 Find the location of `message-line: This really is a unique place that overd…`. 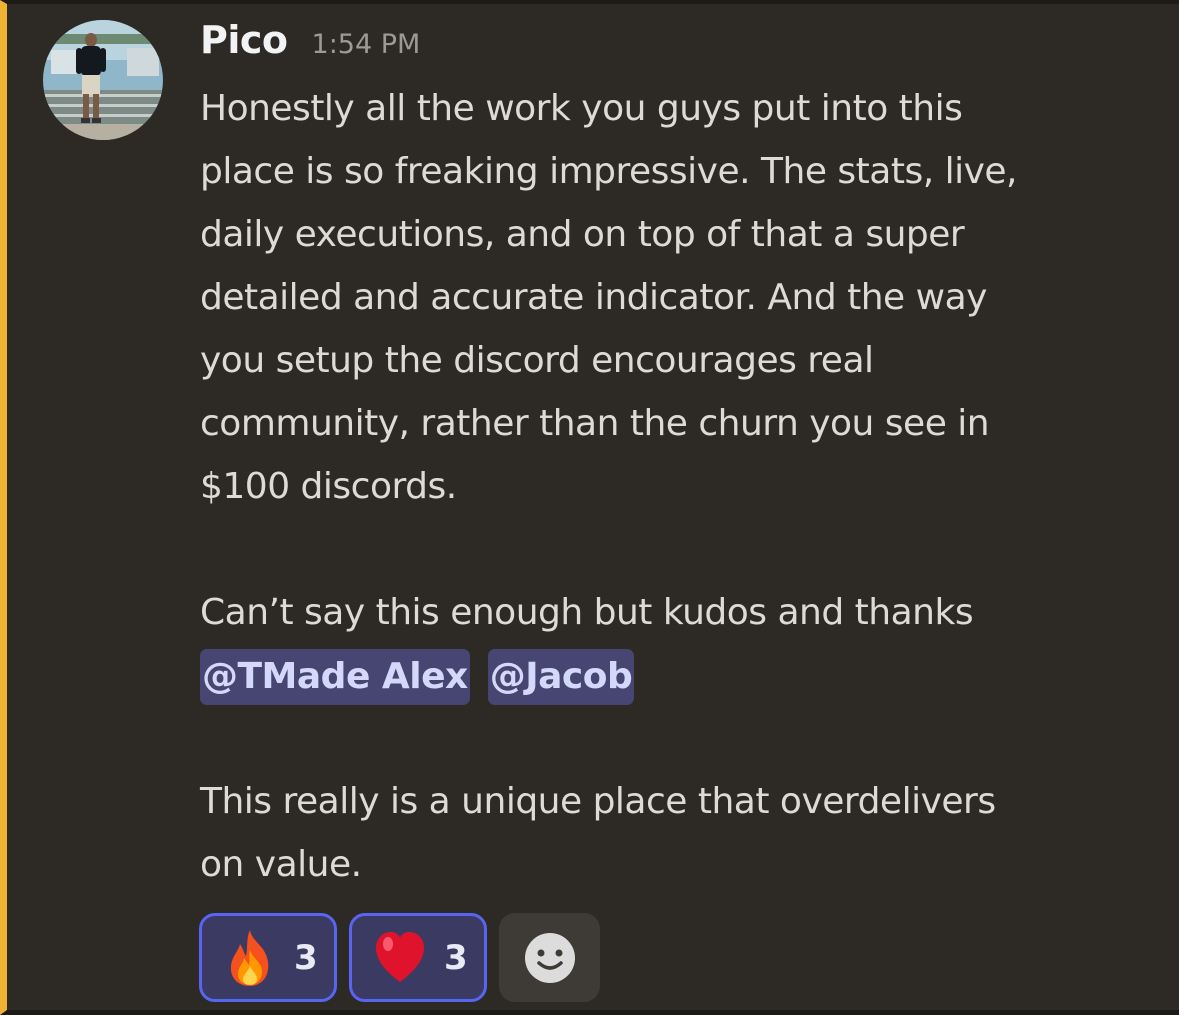

message-line: This really is a unique place that overd… is located at coordinates (598, 801).